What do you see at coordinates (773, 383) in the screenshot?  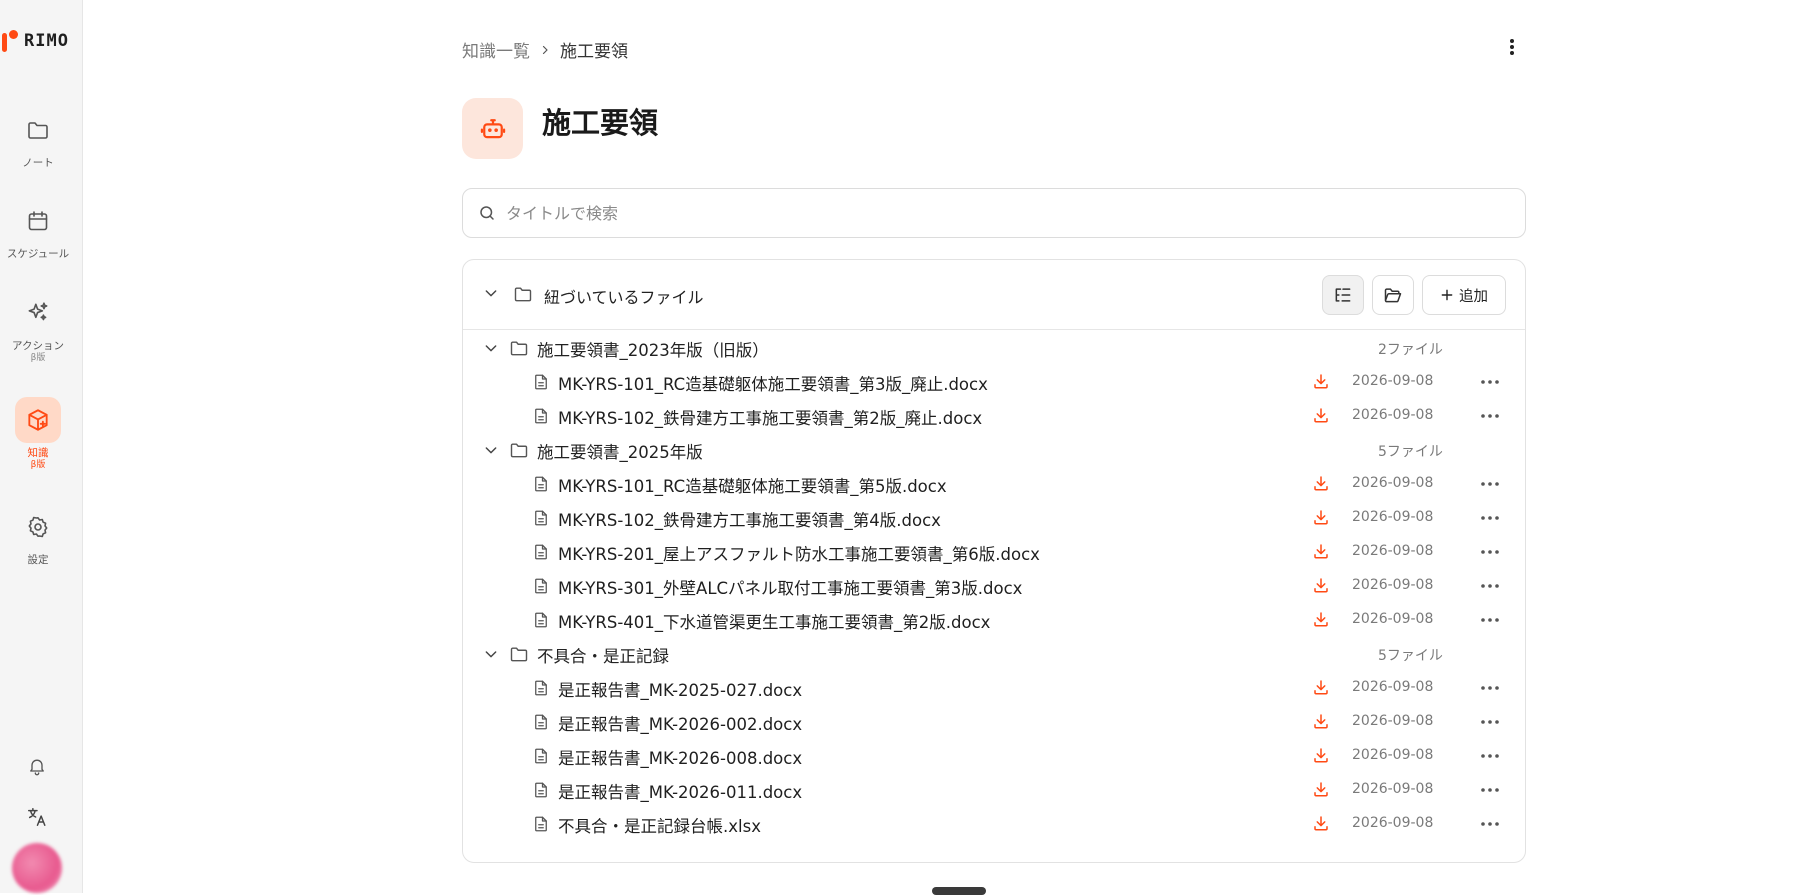 I see `file-name: MK-YRS-101_RC造基礎躯体施工要領書_第3版_廃止.docx` at bounding box center [773, 383].